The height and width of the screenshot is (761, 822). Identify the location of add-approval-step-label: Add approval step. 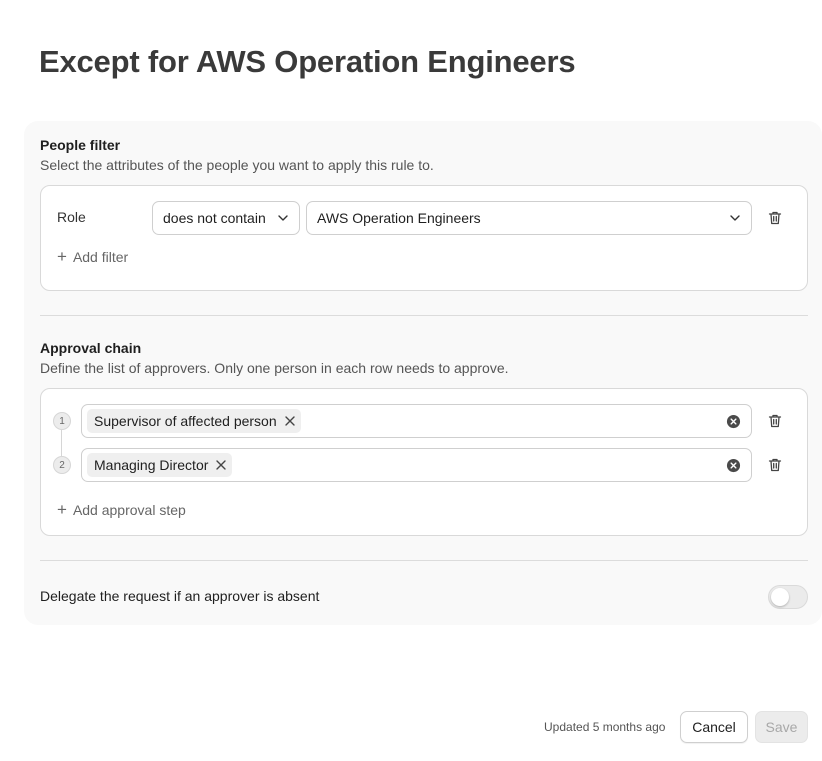
(129, 510).